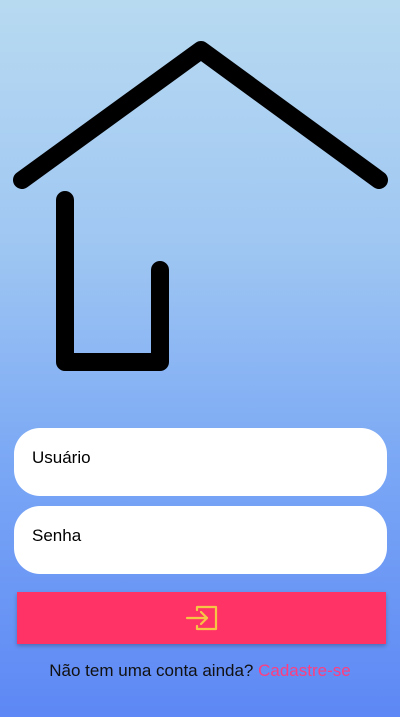 The height and width of the screenshot is (717, 400). I want to click on login-enter-icon, so click(201, 618).